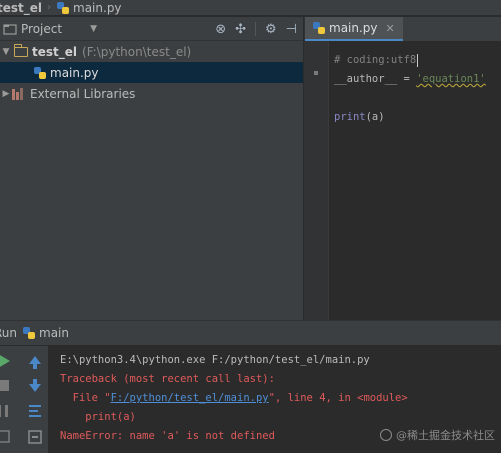  What do you see at coordinates (137, 51) in the screenshot?
I see `tree-item-path: (F:\python\test_el)` at bounding box center [137, 51].